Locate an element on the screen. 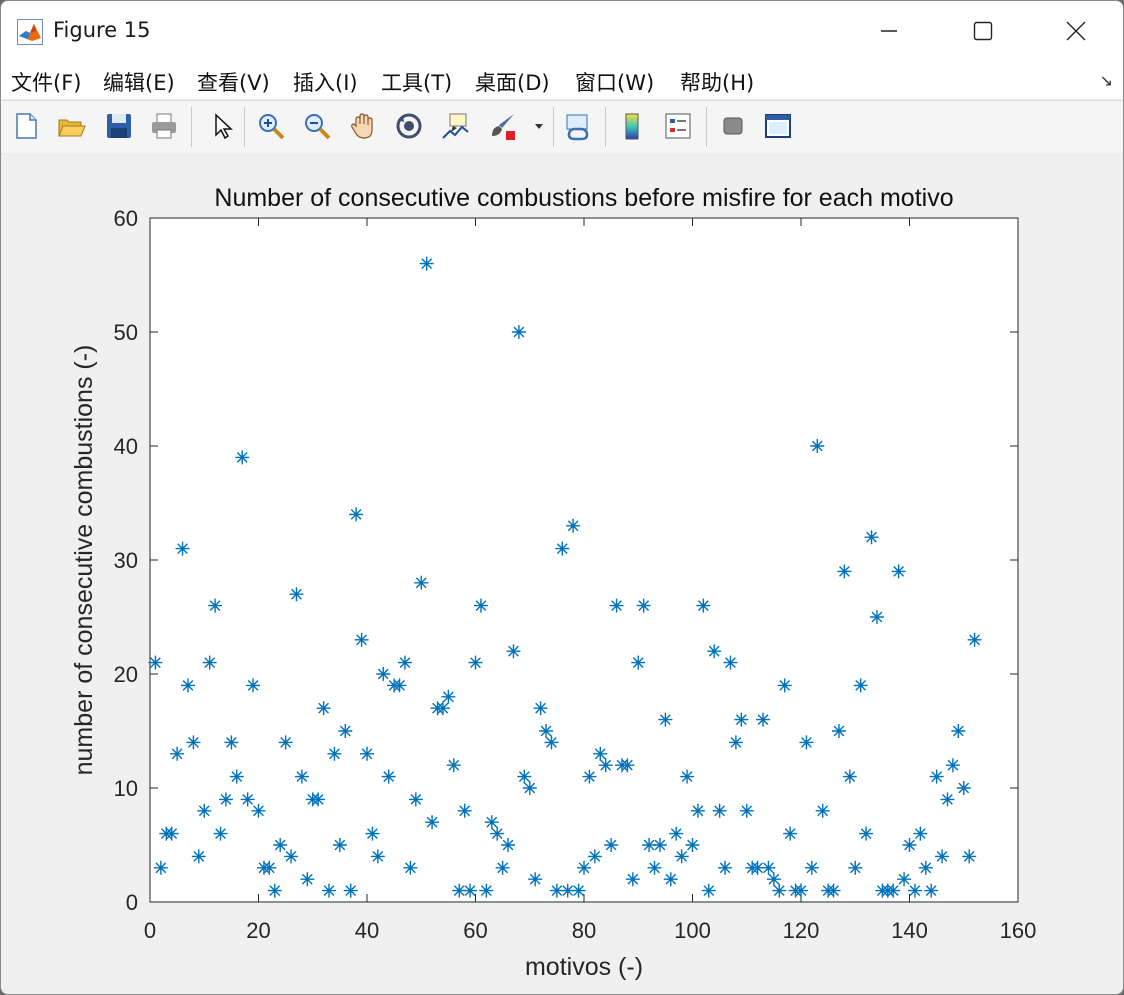 This screenshot has width=1124, height=995. close-button is located at coordinates (1076, 31).